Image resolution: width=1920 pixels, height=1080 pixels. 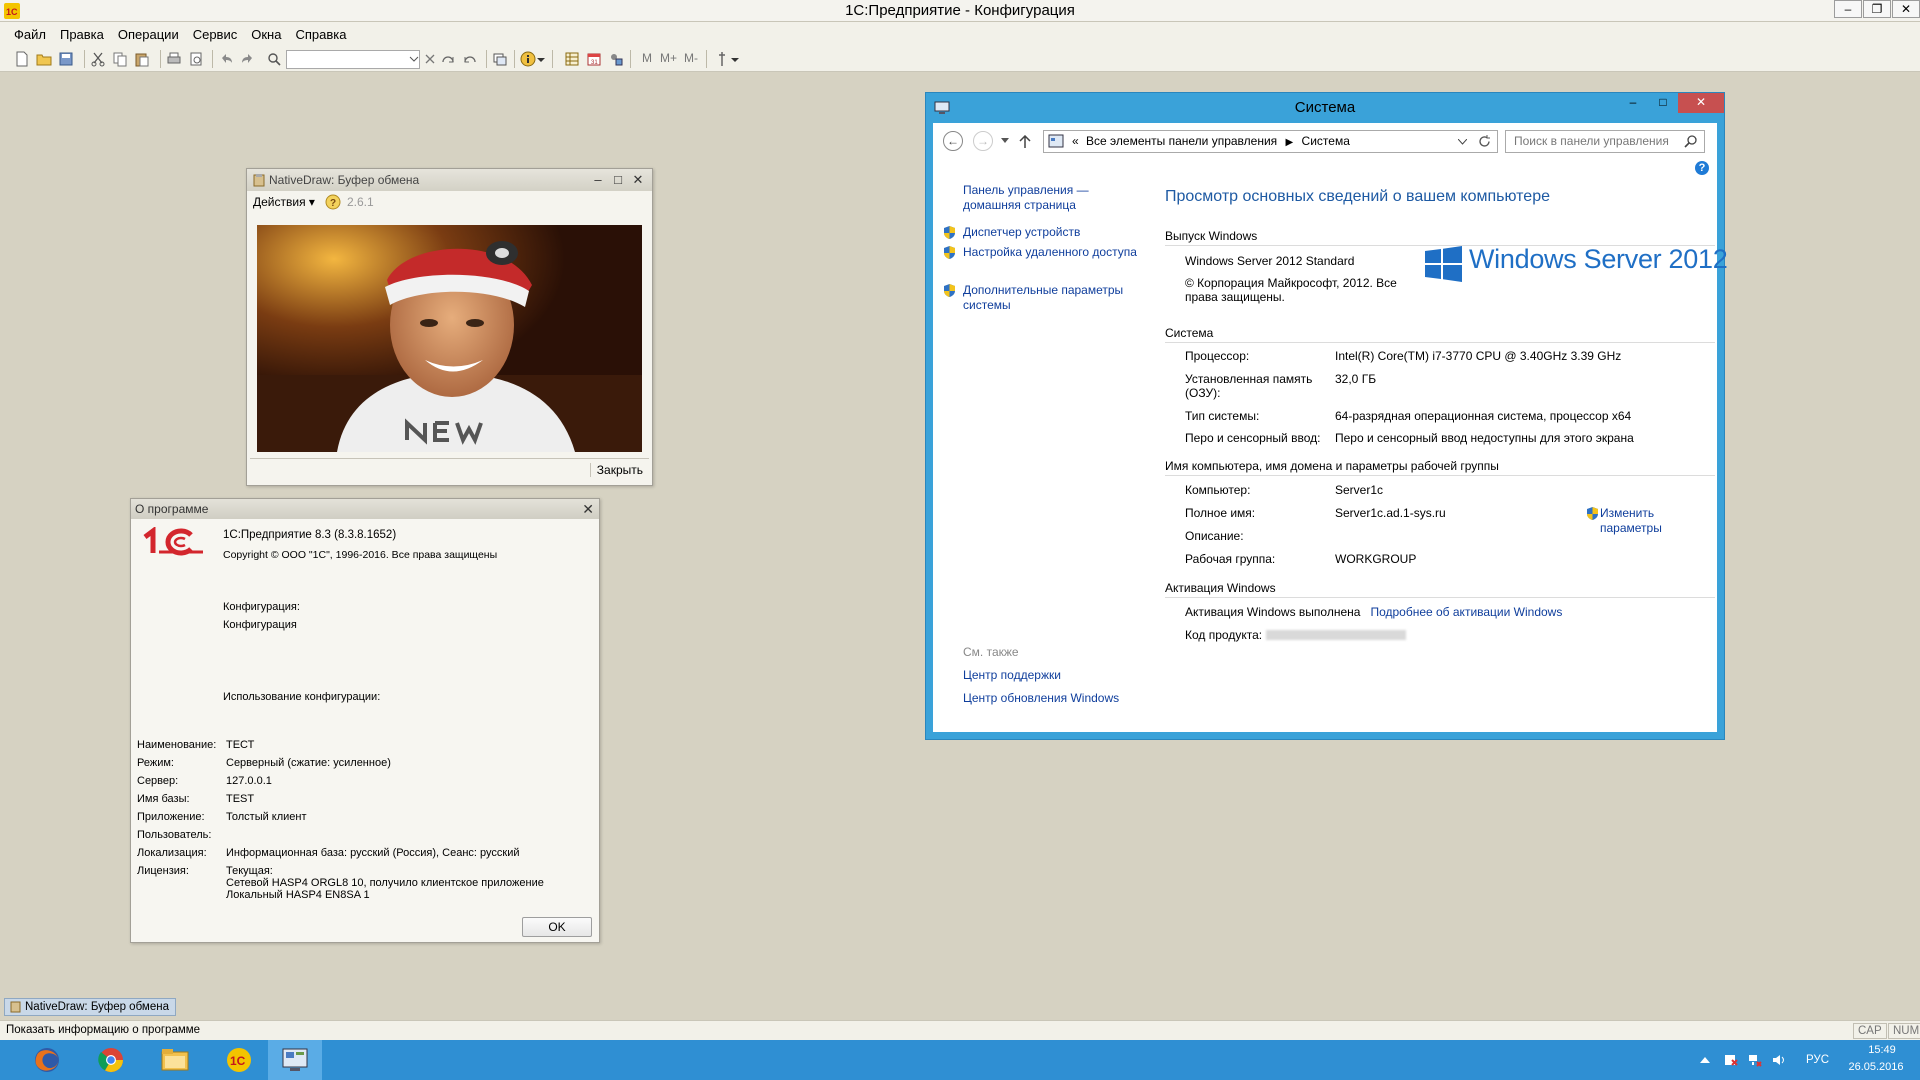 I want to click on menu-operations: Операции, so click(x=148, y=34).